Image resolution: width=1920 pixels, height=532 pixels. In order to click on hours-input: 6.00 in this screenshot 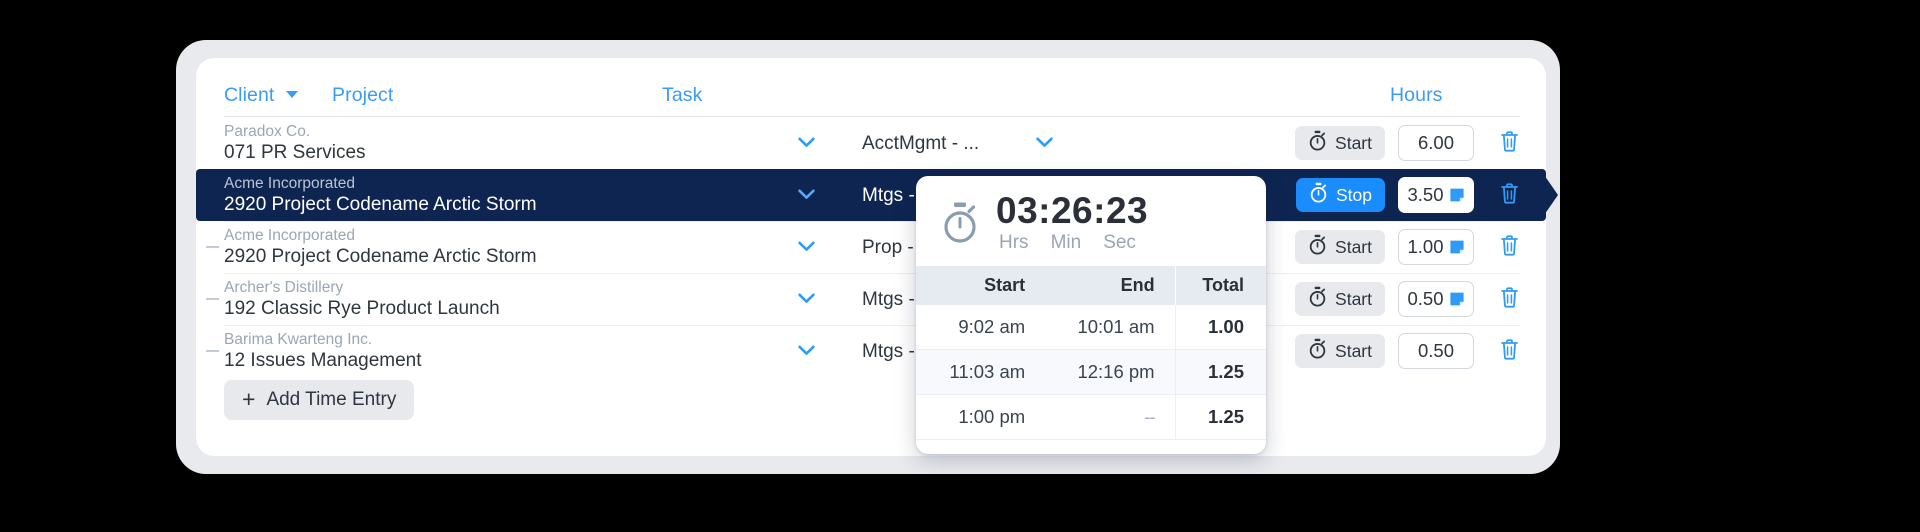, I will do `click(1436, 143)`.